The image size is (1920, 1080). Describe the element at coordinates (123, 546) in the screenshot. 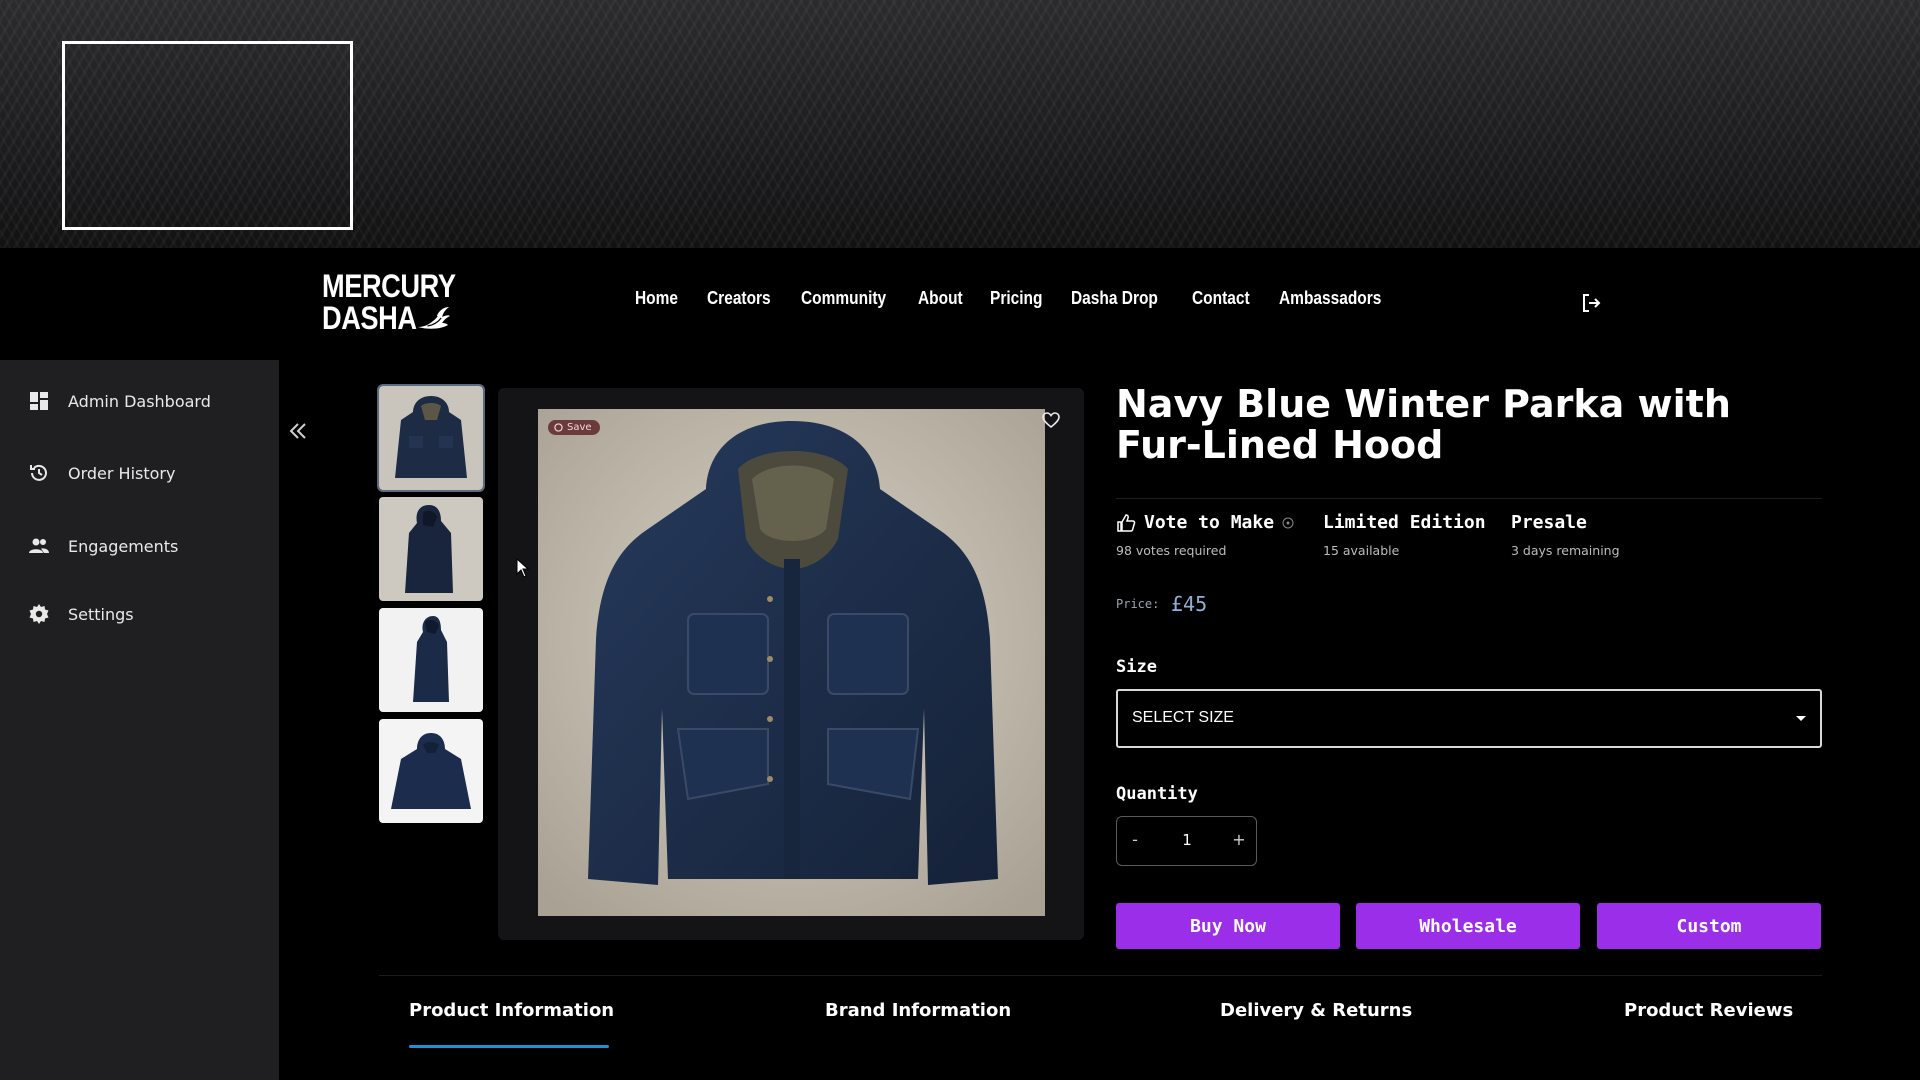

I see `sidebar-item-label: Engagements` at that location.